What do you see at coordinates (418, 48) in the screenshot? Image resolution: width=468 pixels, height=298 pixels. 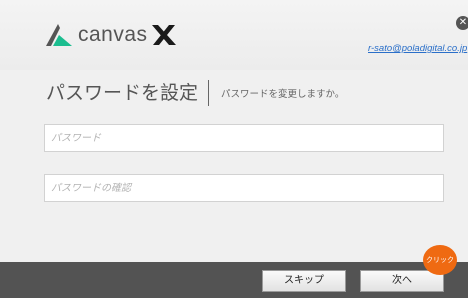 I see `user-email-link: r-sato@poladigital.co.jp` at bounding box center [418, 48].